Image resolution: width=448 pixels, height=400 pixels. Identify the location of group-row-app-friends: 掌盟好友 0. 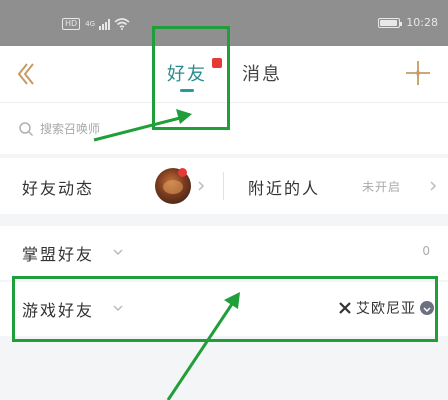
(224, 253).